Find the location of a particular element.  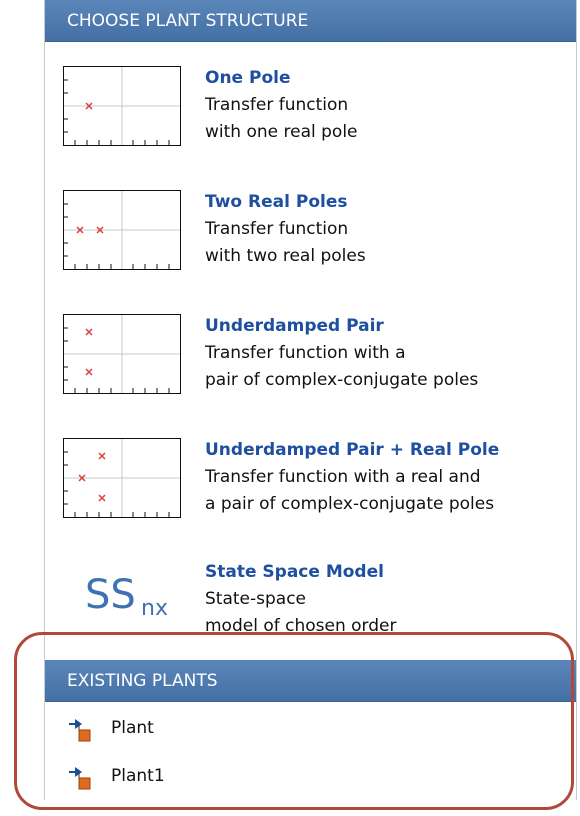

option-title: State Space Model is located at coordinates (294, 572).